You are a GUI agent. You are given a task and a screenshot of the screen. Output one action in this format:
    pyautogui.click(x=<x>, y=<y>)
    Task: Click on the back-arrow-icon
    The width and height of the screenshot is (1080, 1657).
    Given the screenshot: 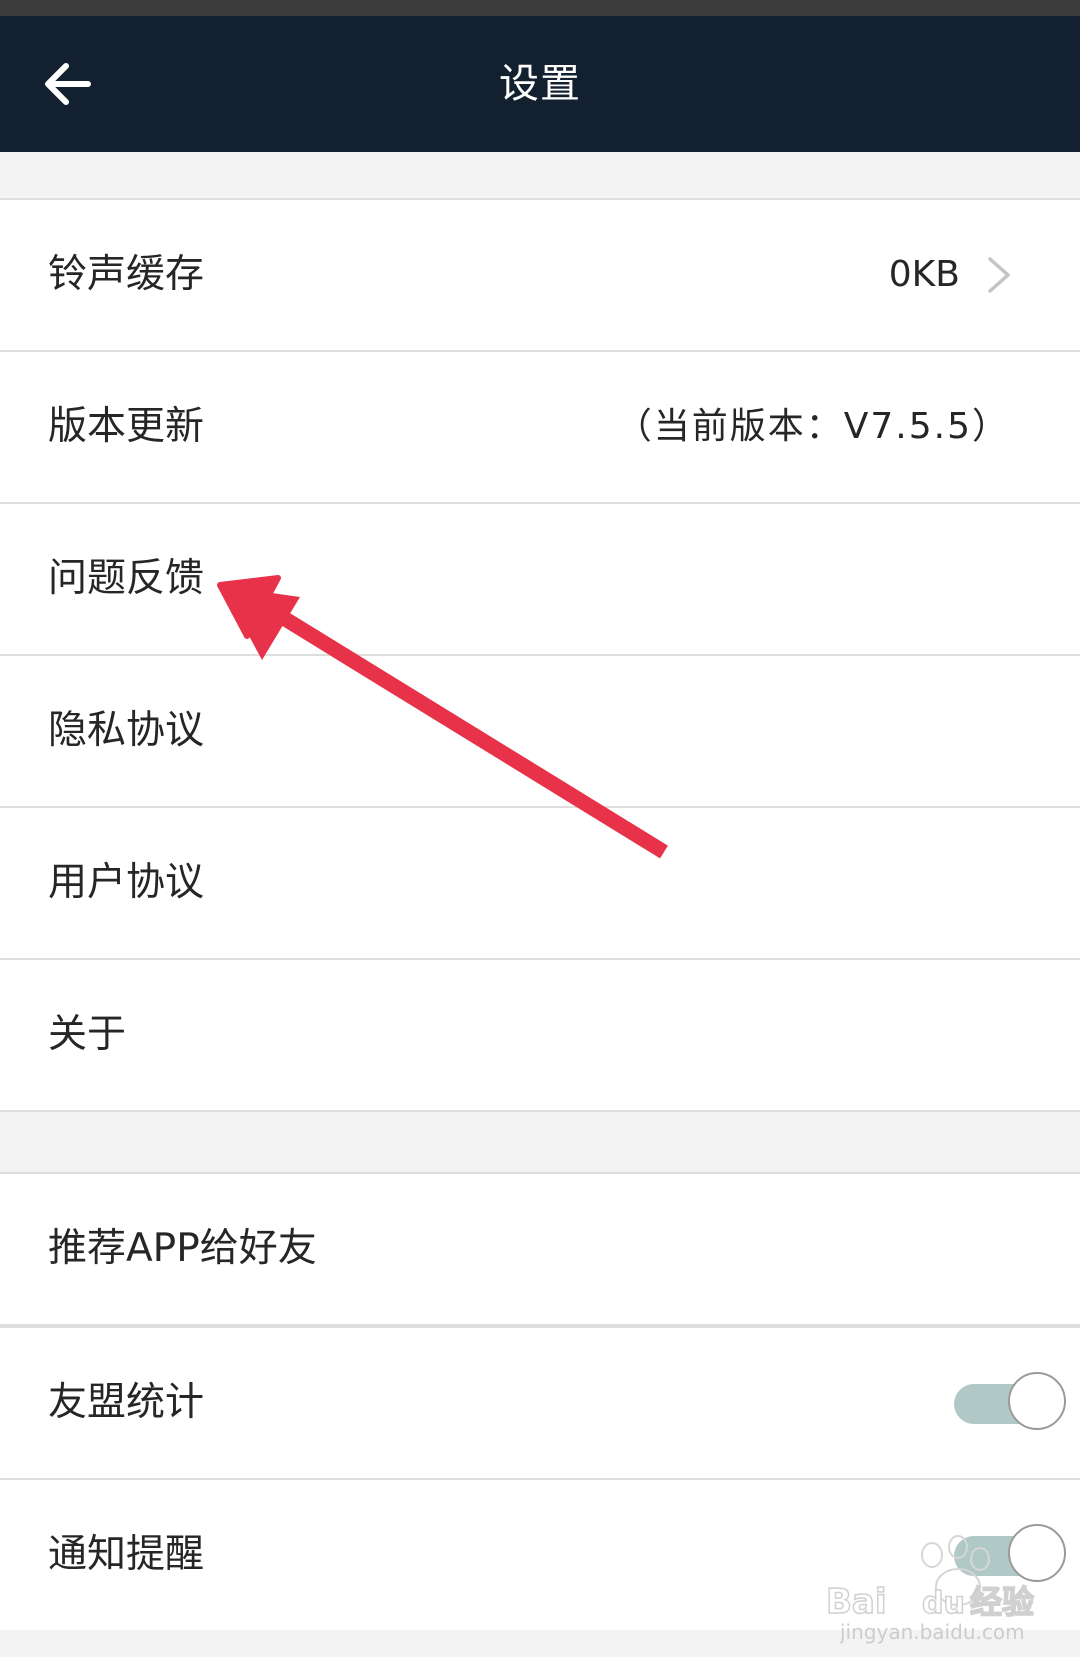 What is the action you would take?
    pyautogui.click(x=68, y=84)
    